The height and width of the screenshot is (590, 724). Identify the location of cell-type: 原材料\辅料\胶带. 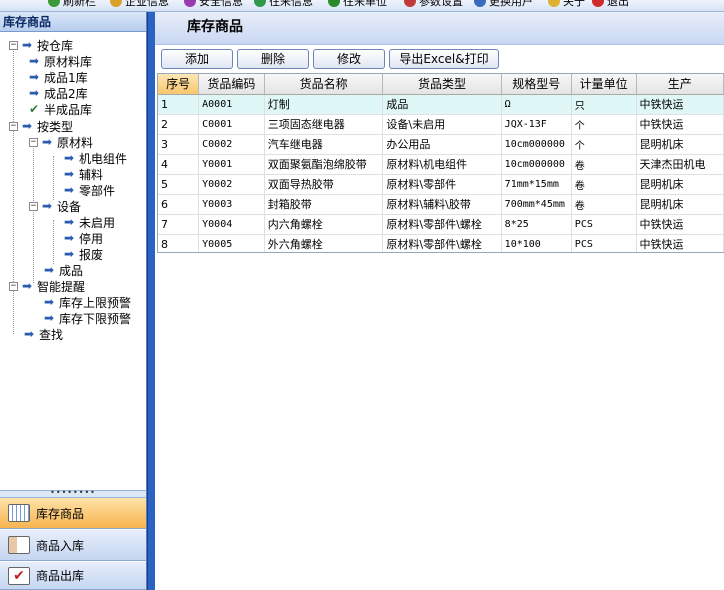
(442, 204).